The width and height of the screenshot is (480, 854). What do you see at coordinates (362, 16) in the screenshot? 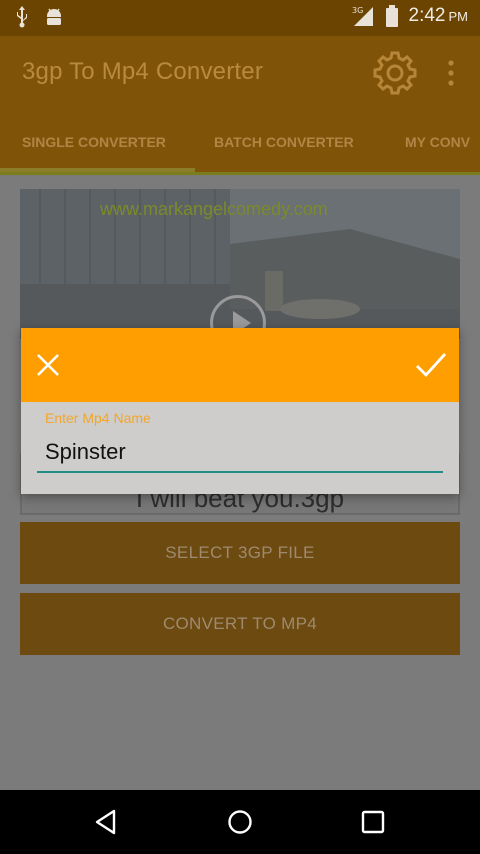
I see `signal-icon: 3G` at bounding box center [362, 16].